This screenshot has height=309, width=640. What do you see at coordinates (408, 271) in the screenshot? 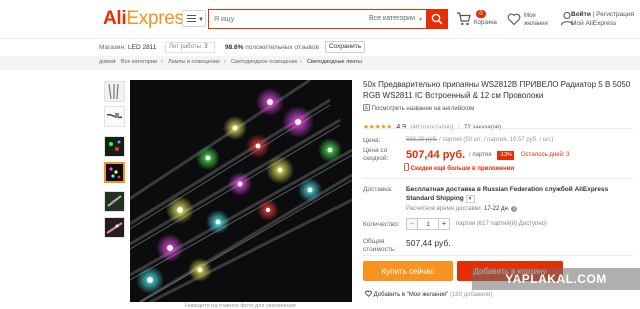
I see `buy-now-button: Купить сейчас` at bounding box center [408, 271].